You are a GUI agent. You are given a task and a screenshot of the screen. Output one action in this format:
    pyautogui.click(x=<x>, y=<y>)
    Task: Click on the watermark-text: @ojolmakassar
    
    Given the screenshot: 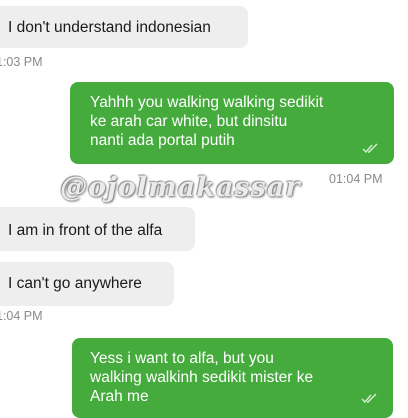 What is the action you would take?
    pyautogui.click(x=180, y=187)
    